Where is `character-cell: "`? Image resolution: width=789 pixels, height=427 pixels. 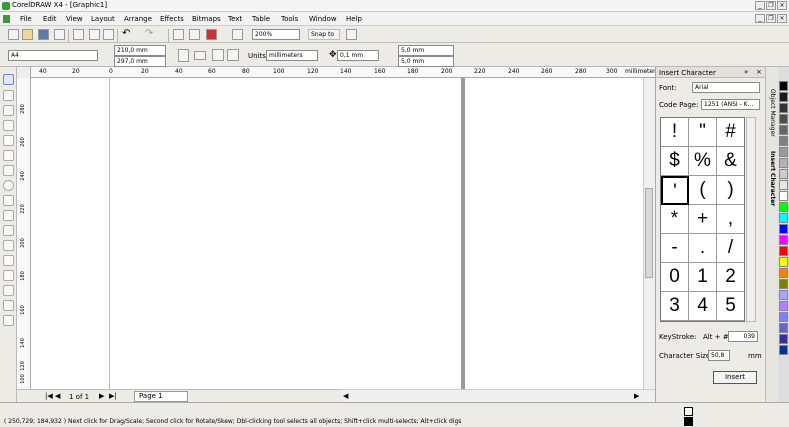
character-cell: " is located at coordinates (703, 132).